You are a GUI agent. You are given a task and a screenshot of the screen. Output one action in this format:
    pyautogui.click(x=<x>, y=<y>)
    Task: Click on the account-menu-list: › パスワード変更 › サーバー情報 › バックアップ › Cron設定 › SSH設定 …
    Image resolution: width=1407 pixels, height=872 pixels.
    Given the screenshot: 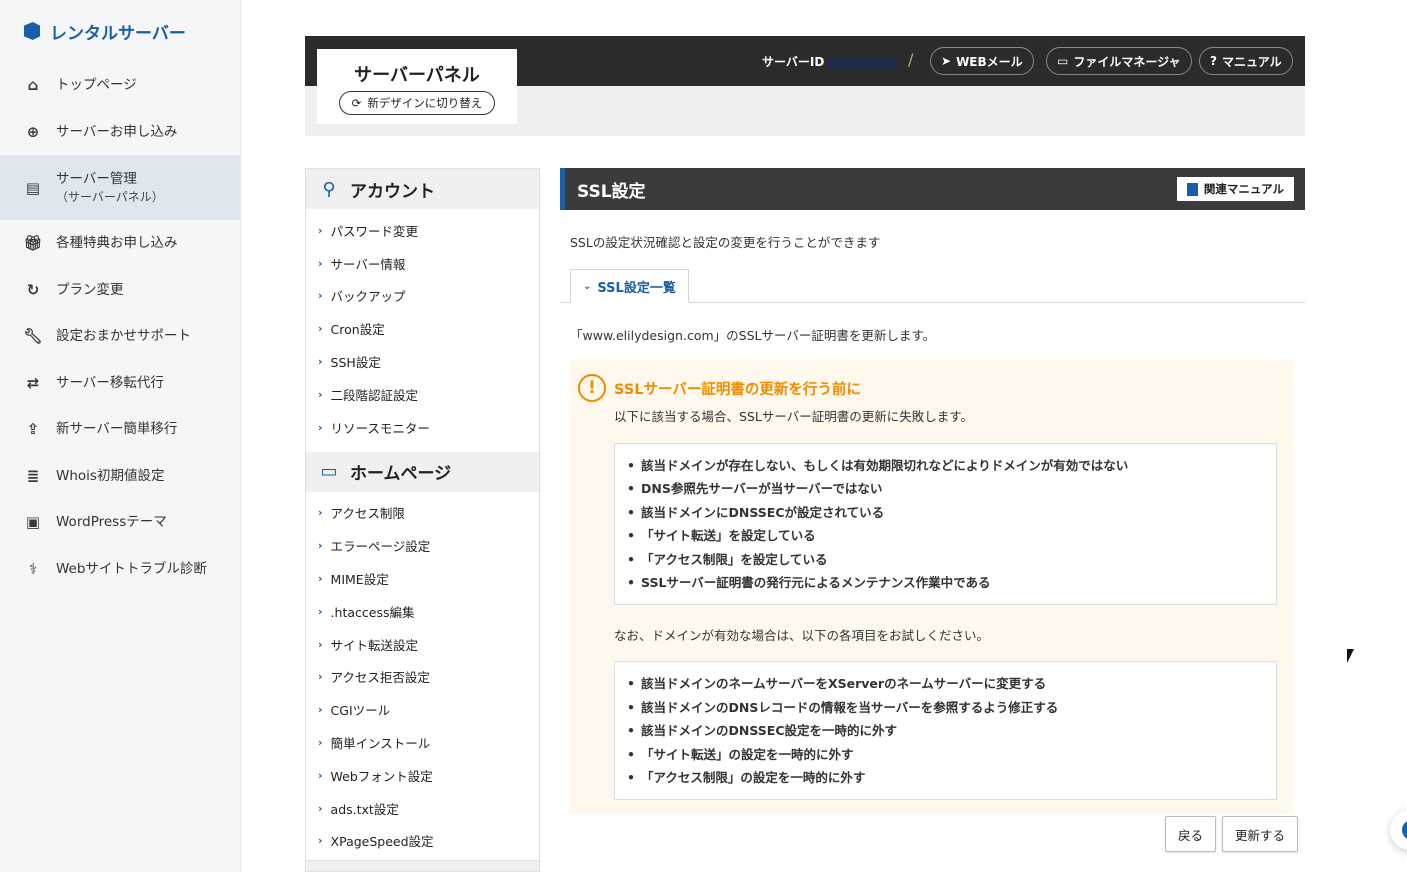 What is the action you would take?
    pyautogui.click(x=422, y=330)
    